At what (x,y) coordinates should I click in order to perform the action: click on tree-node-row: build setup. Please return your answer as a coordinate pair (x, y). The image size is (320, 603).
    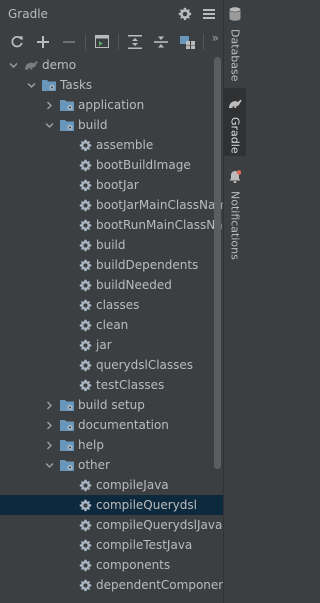
    Looking at the image, I should click on (111, 405).